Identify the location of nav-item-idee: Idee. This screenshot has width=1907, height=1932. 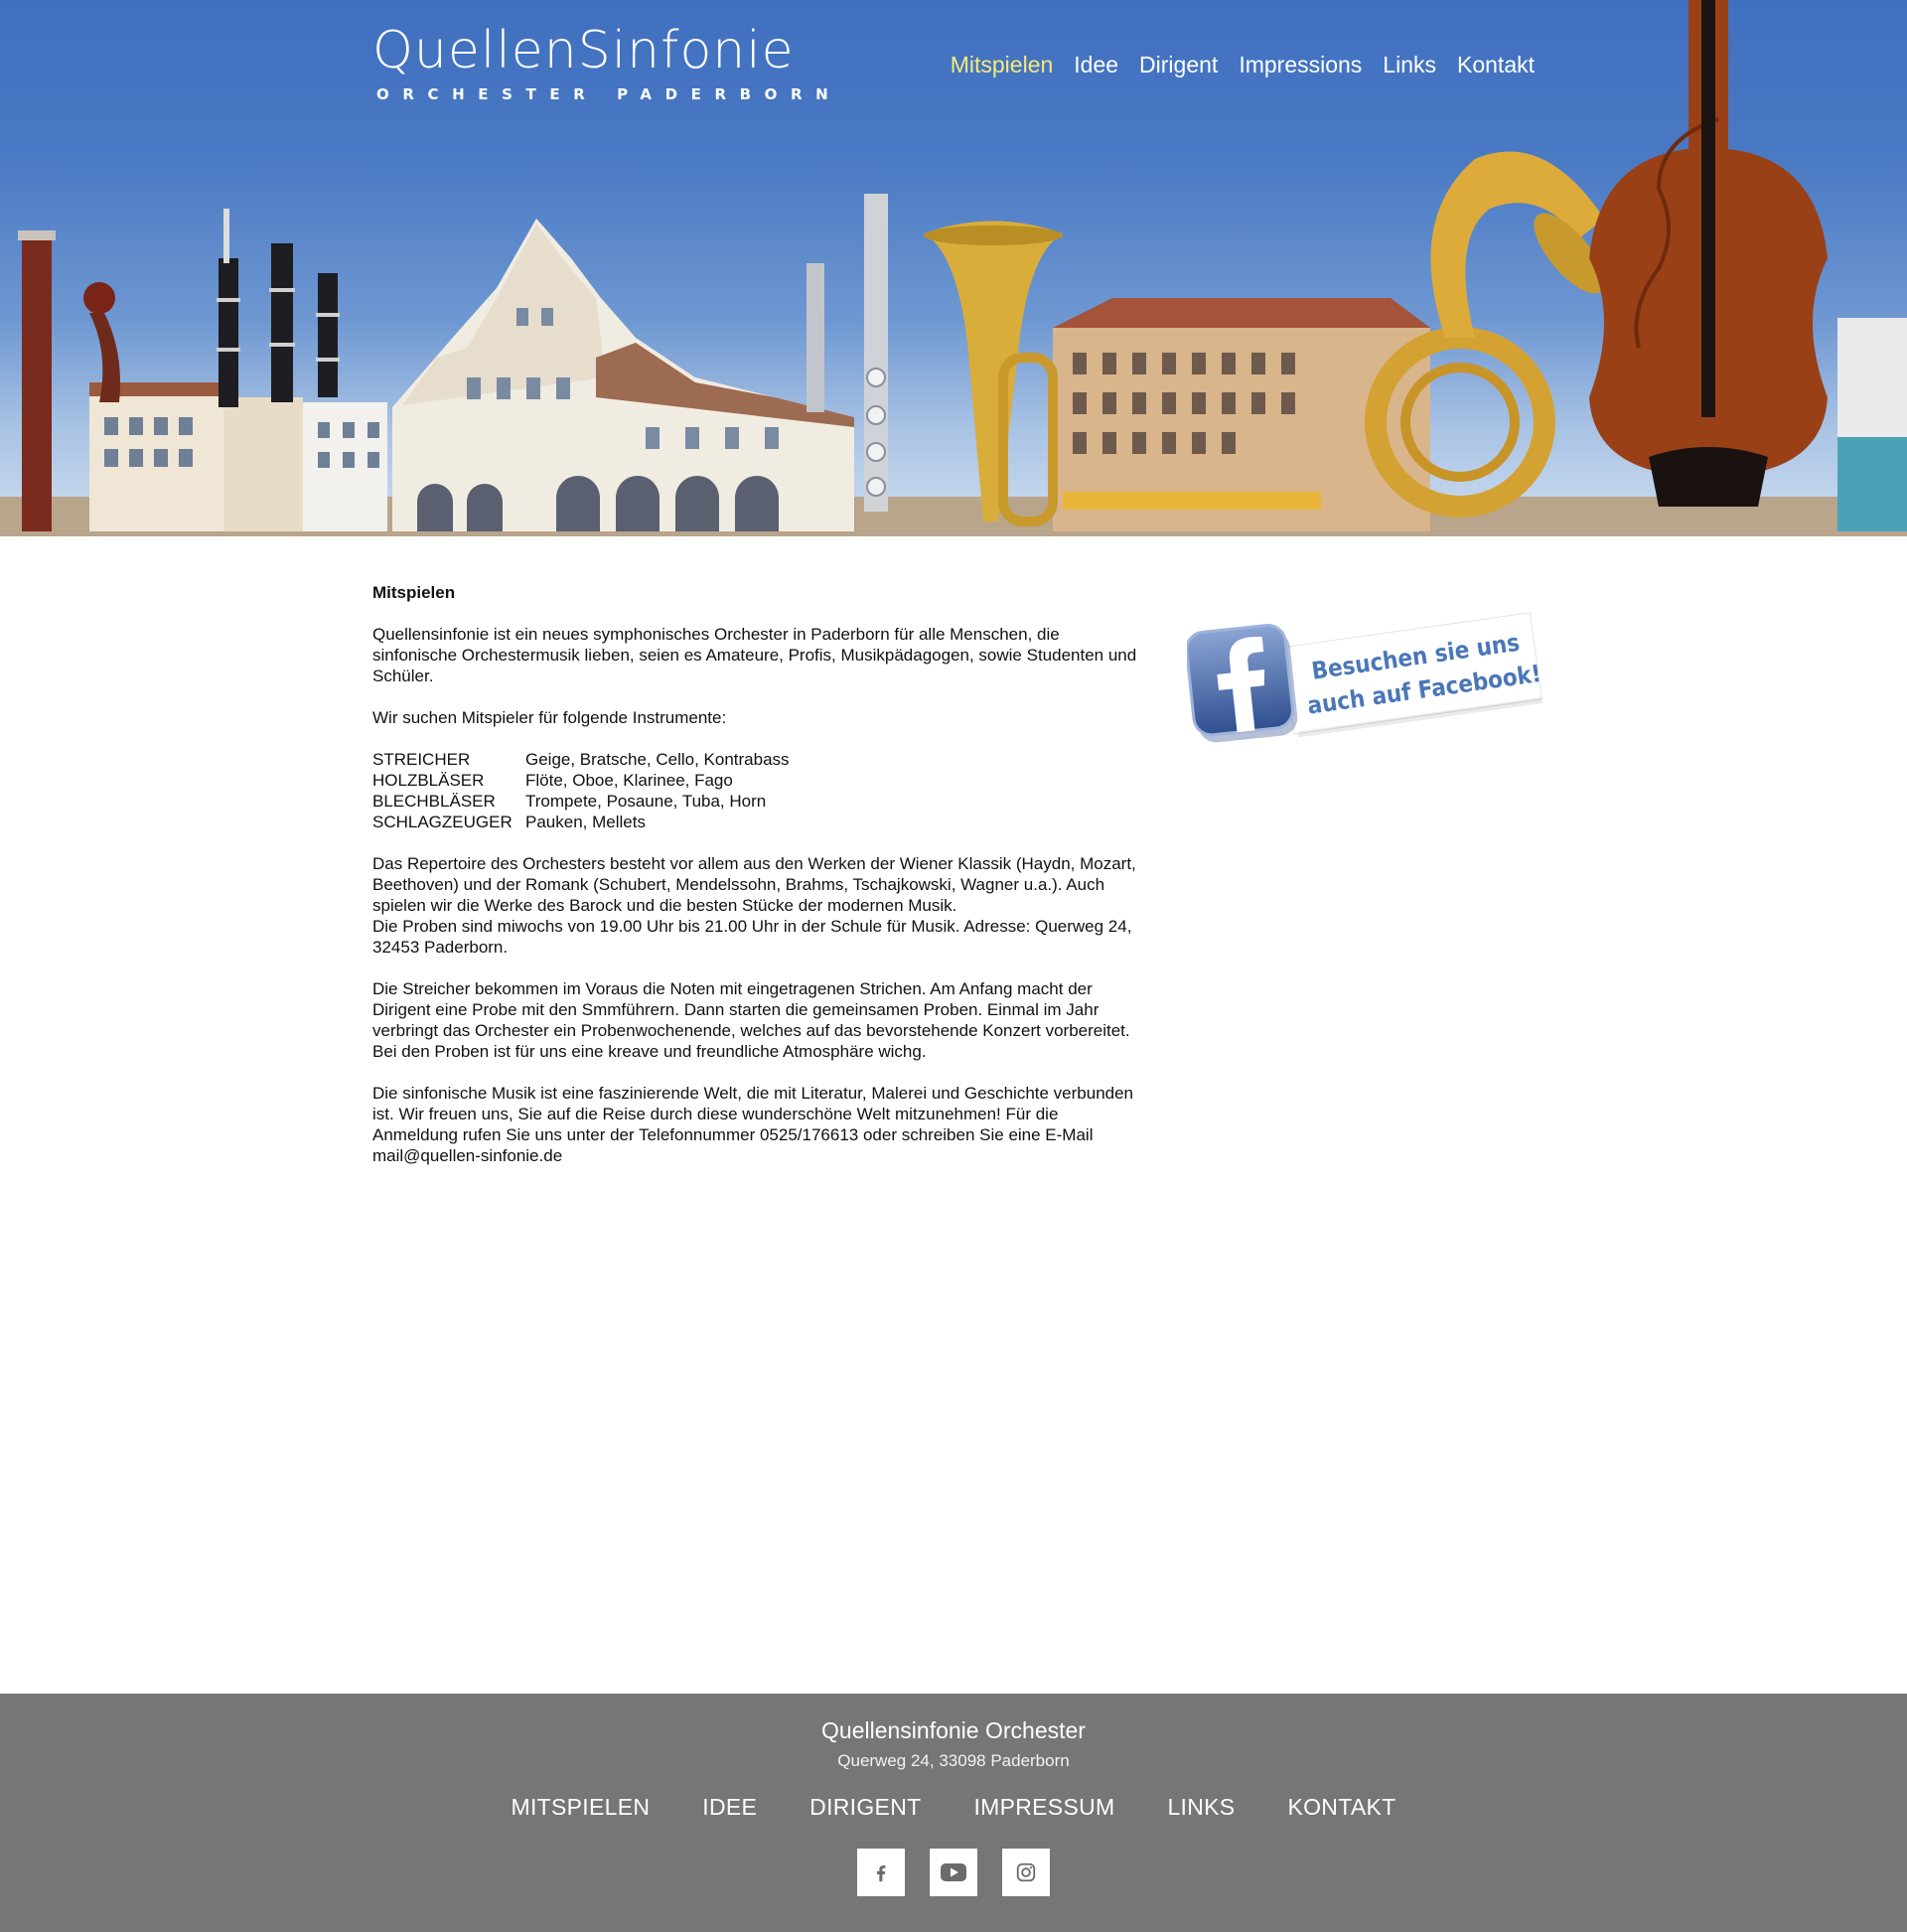
(1096, 65).